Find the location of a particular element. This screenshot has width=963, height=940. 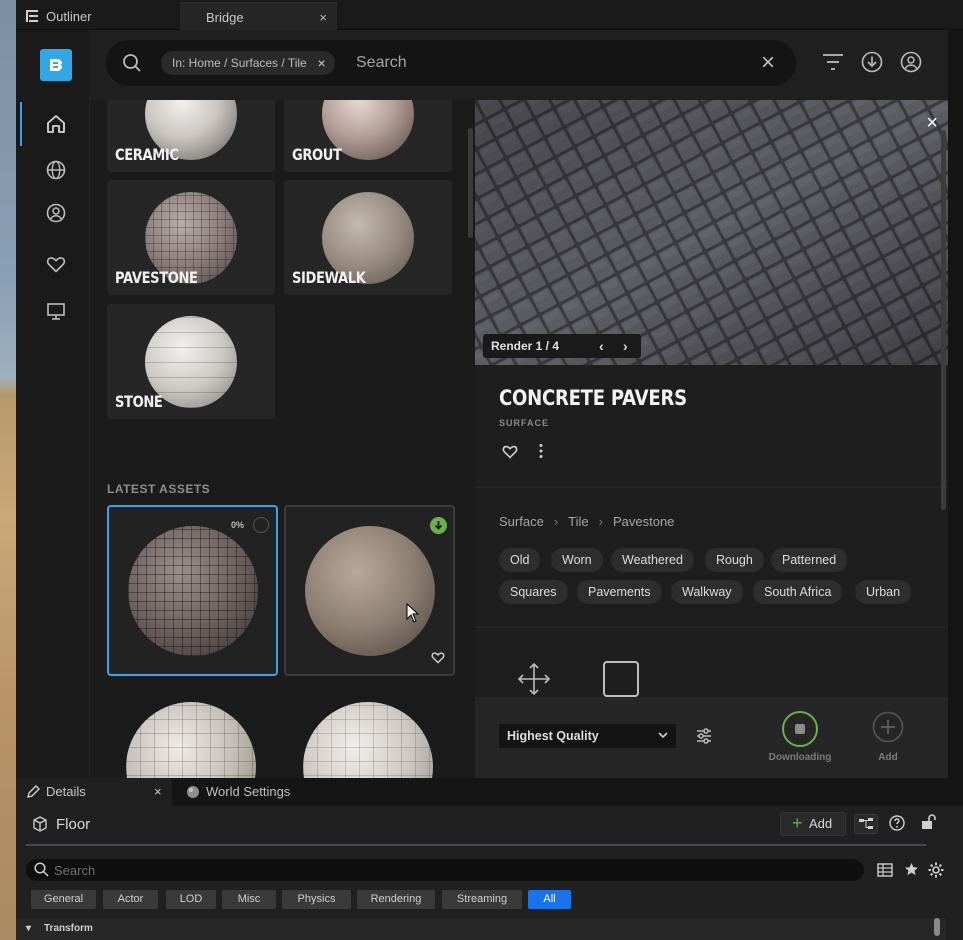

account-icon is located at coordinates (911, 62).